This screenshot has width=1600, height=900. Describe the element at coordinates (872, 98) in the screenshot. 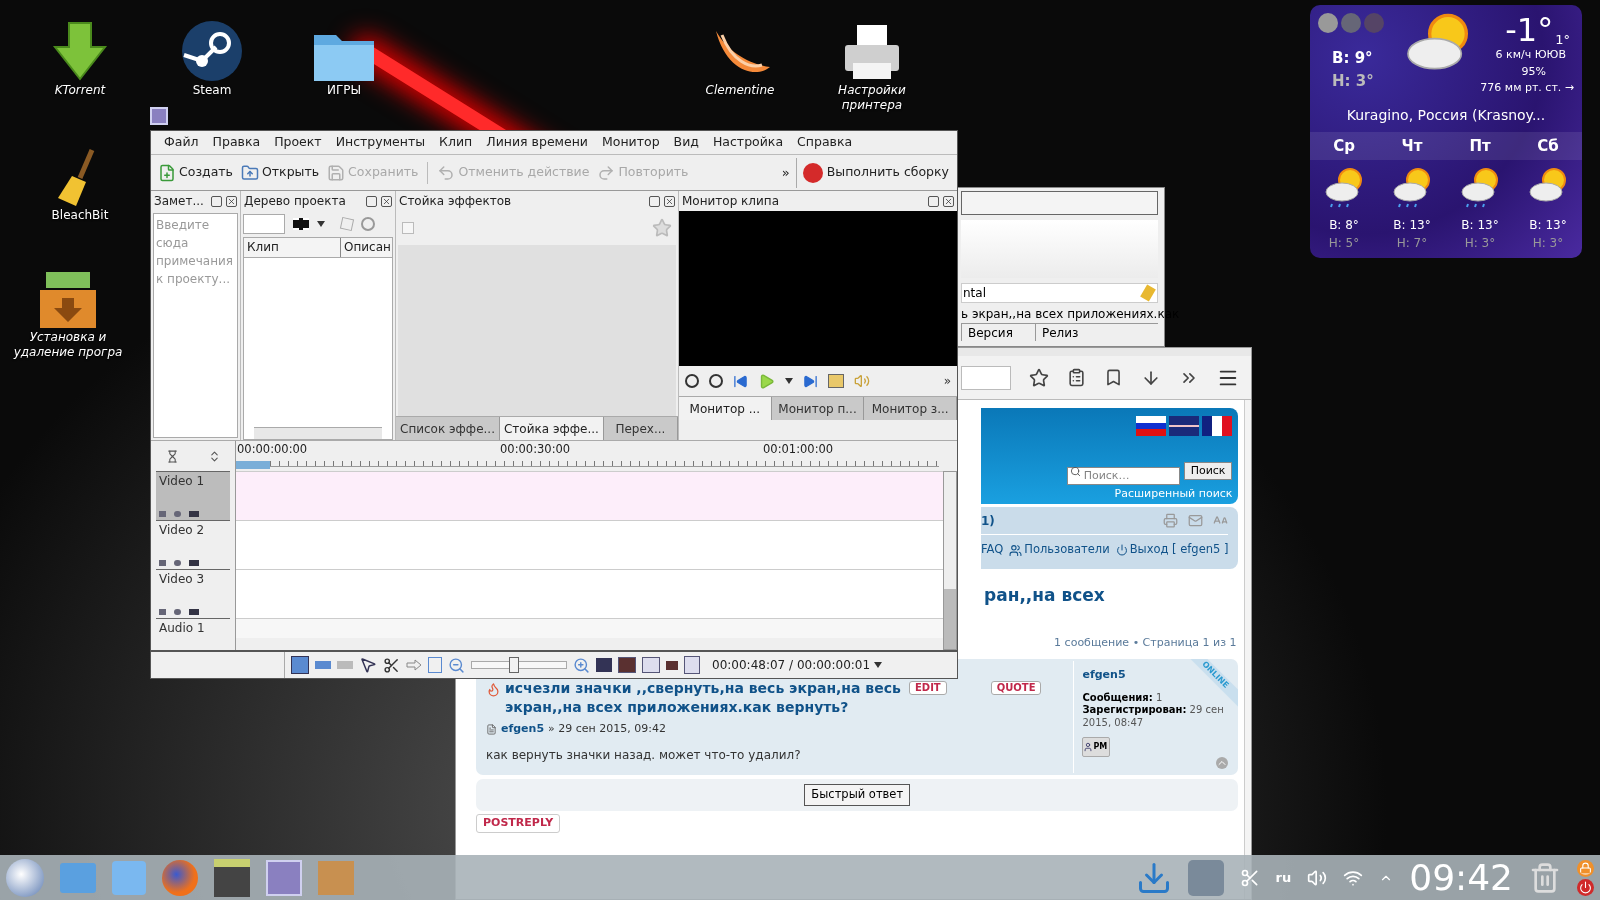

I see `desktop-icon-label: Настройки принтера` at that location.